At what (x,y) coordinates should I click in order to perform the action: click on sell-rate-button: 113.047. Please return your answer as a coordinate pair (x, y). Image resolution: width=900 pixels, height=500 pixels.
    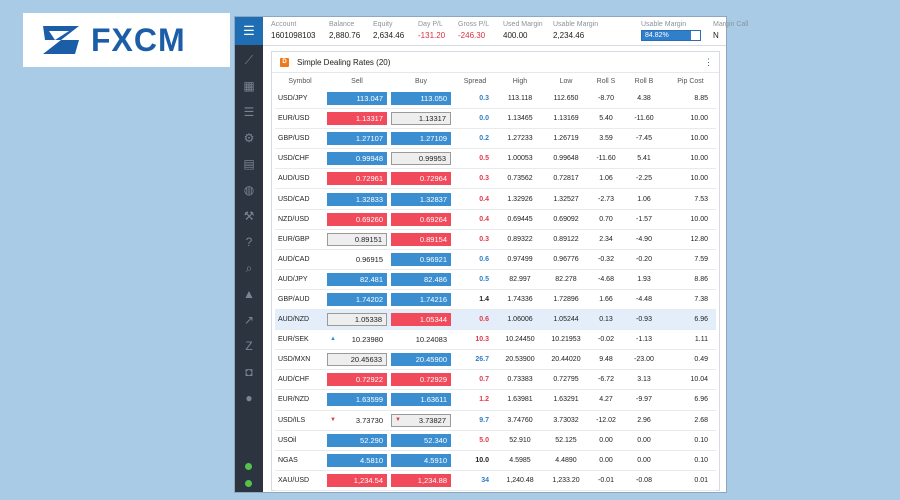
    Looking at the image, I should click on (357, 99).